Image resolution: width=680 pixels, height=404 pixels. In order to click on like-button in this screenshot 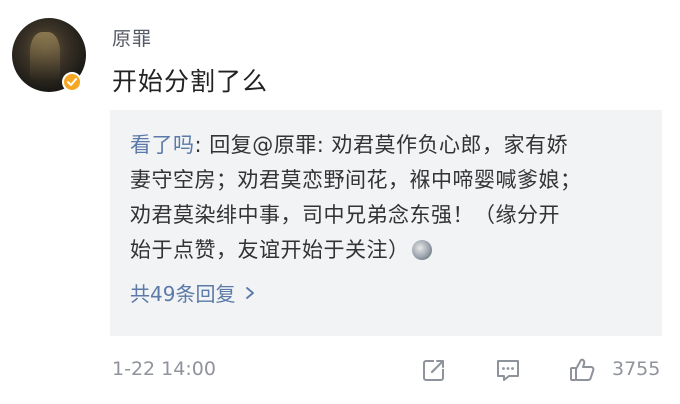, I will do `click(582, 372)`.